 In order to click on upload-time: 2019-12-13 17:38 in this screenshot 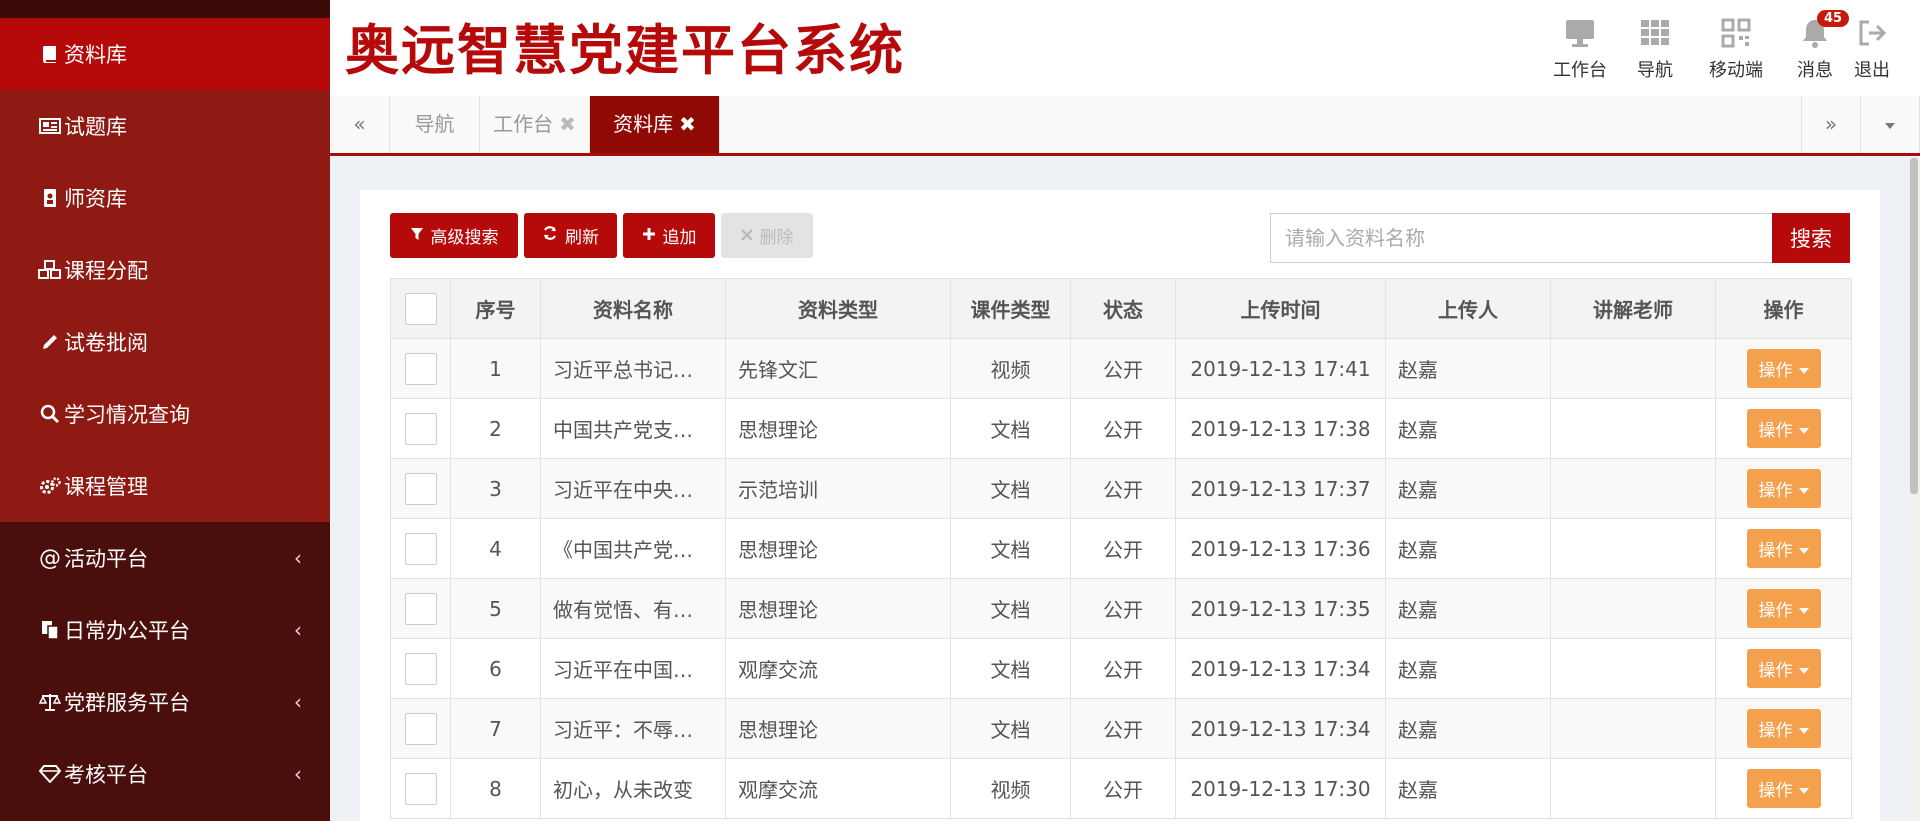, I will do `click(1280, 428)`.